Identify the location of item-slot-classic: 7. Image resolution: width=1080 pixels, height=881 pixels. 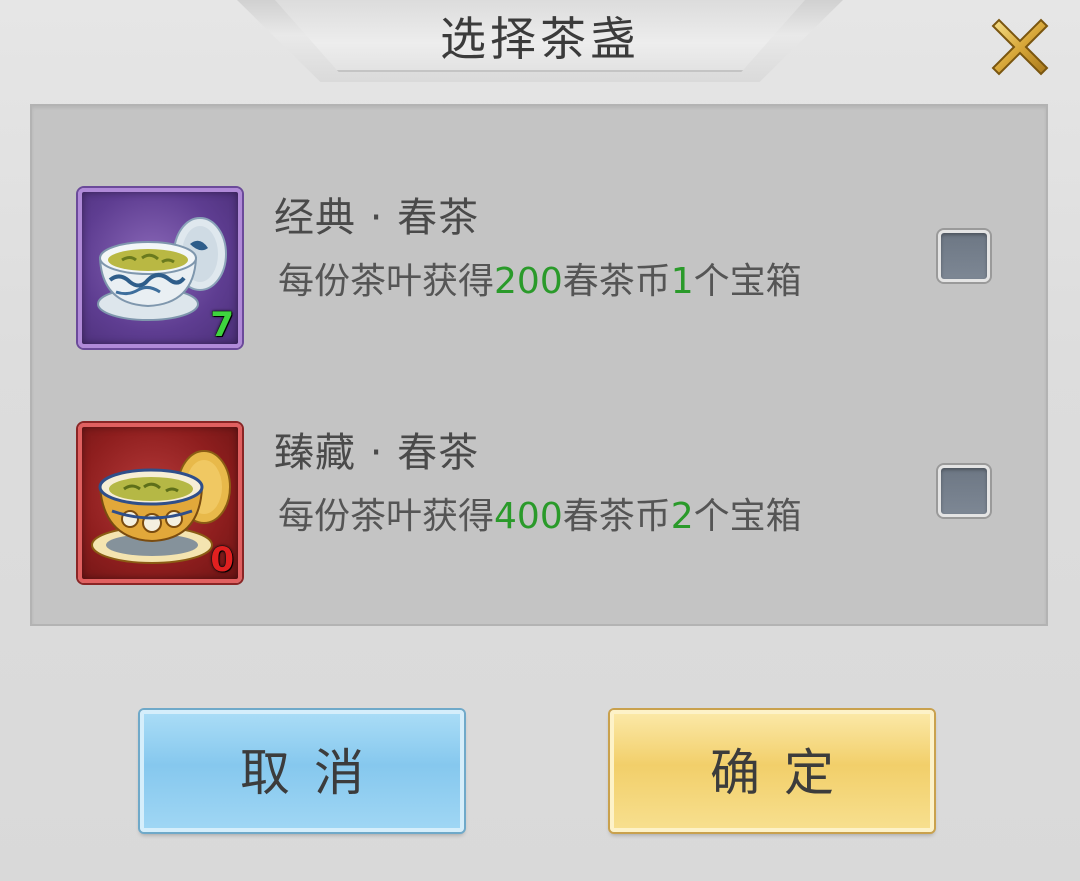
(160, 268).